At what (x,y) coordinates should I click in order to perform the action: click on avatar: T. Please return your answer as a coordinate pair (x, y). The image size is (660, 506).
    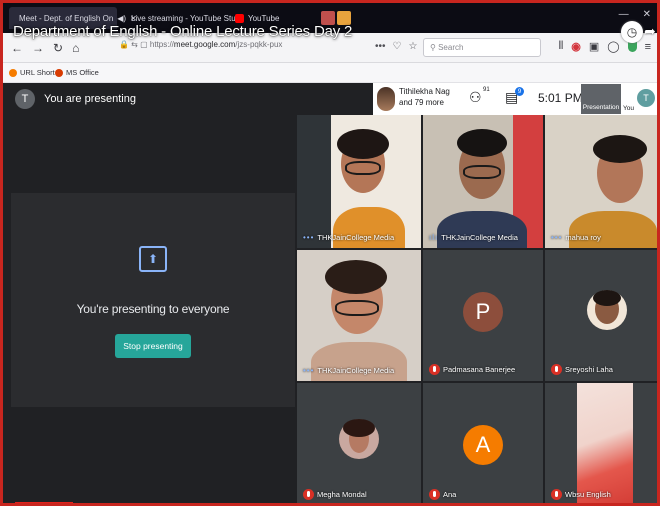
    Looking at the image, I should click on (646, 98).